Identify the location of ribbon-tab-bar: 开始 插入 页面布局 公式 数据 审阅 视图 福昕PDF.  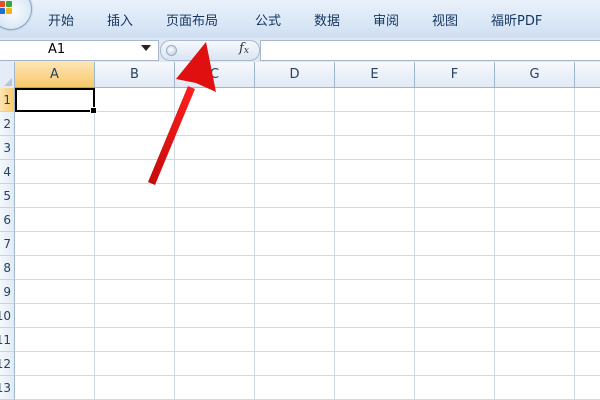
(300, 19).